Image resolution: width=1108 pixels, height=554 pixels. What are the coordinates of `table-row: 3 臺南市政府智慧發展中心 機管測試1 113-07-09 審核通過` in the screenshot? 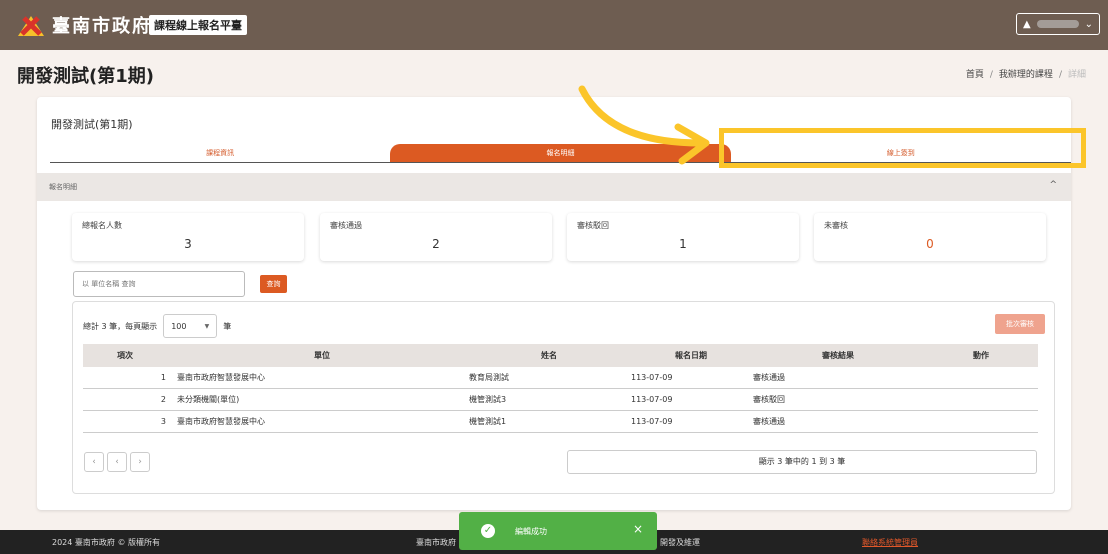 It's located at (560, 421).